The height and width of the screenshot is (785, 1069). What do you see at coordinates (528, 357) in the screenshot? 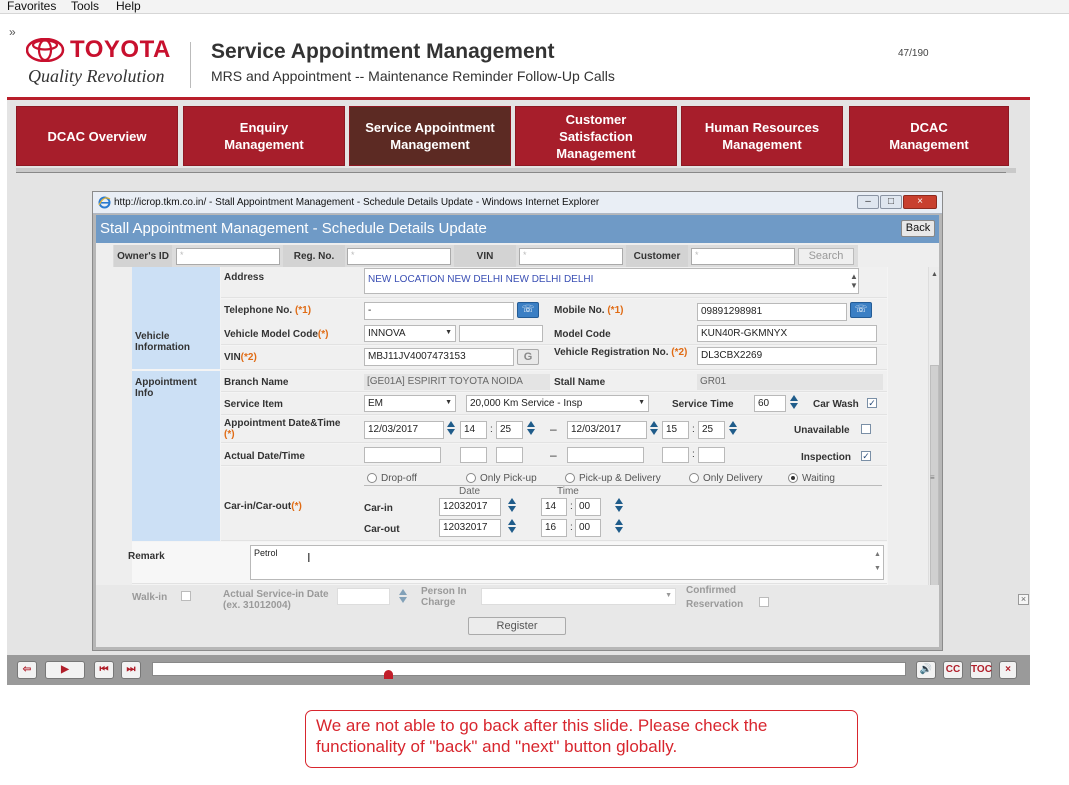
I see `vin-lookup-icon: G` at bounding box center [528, 357].